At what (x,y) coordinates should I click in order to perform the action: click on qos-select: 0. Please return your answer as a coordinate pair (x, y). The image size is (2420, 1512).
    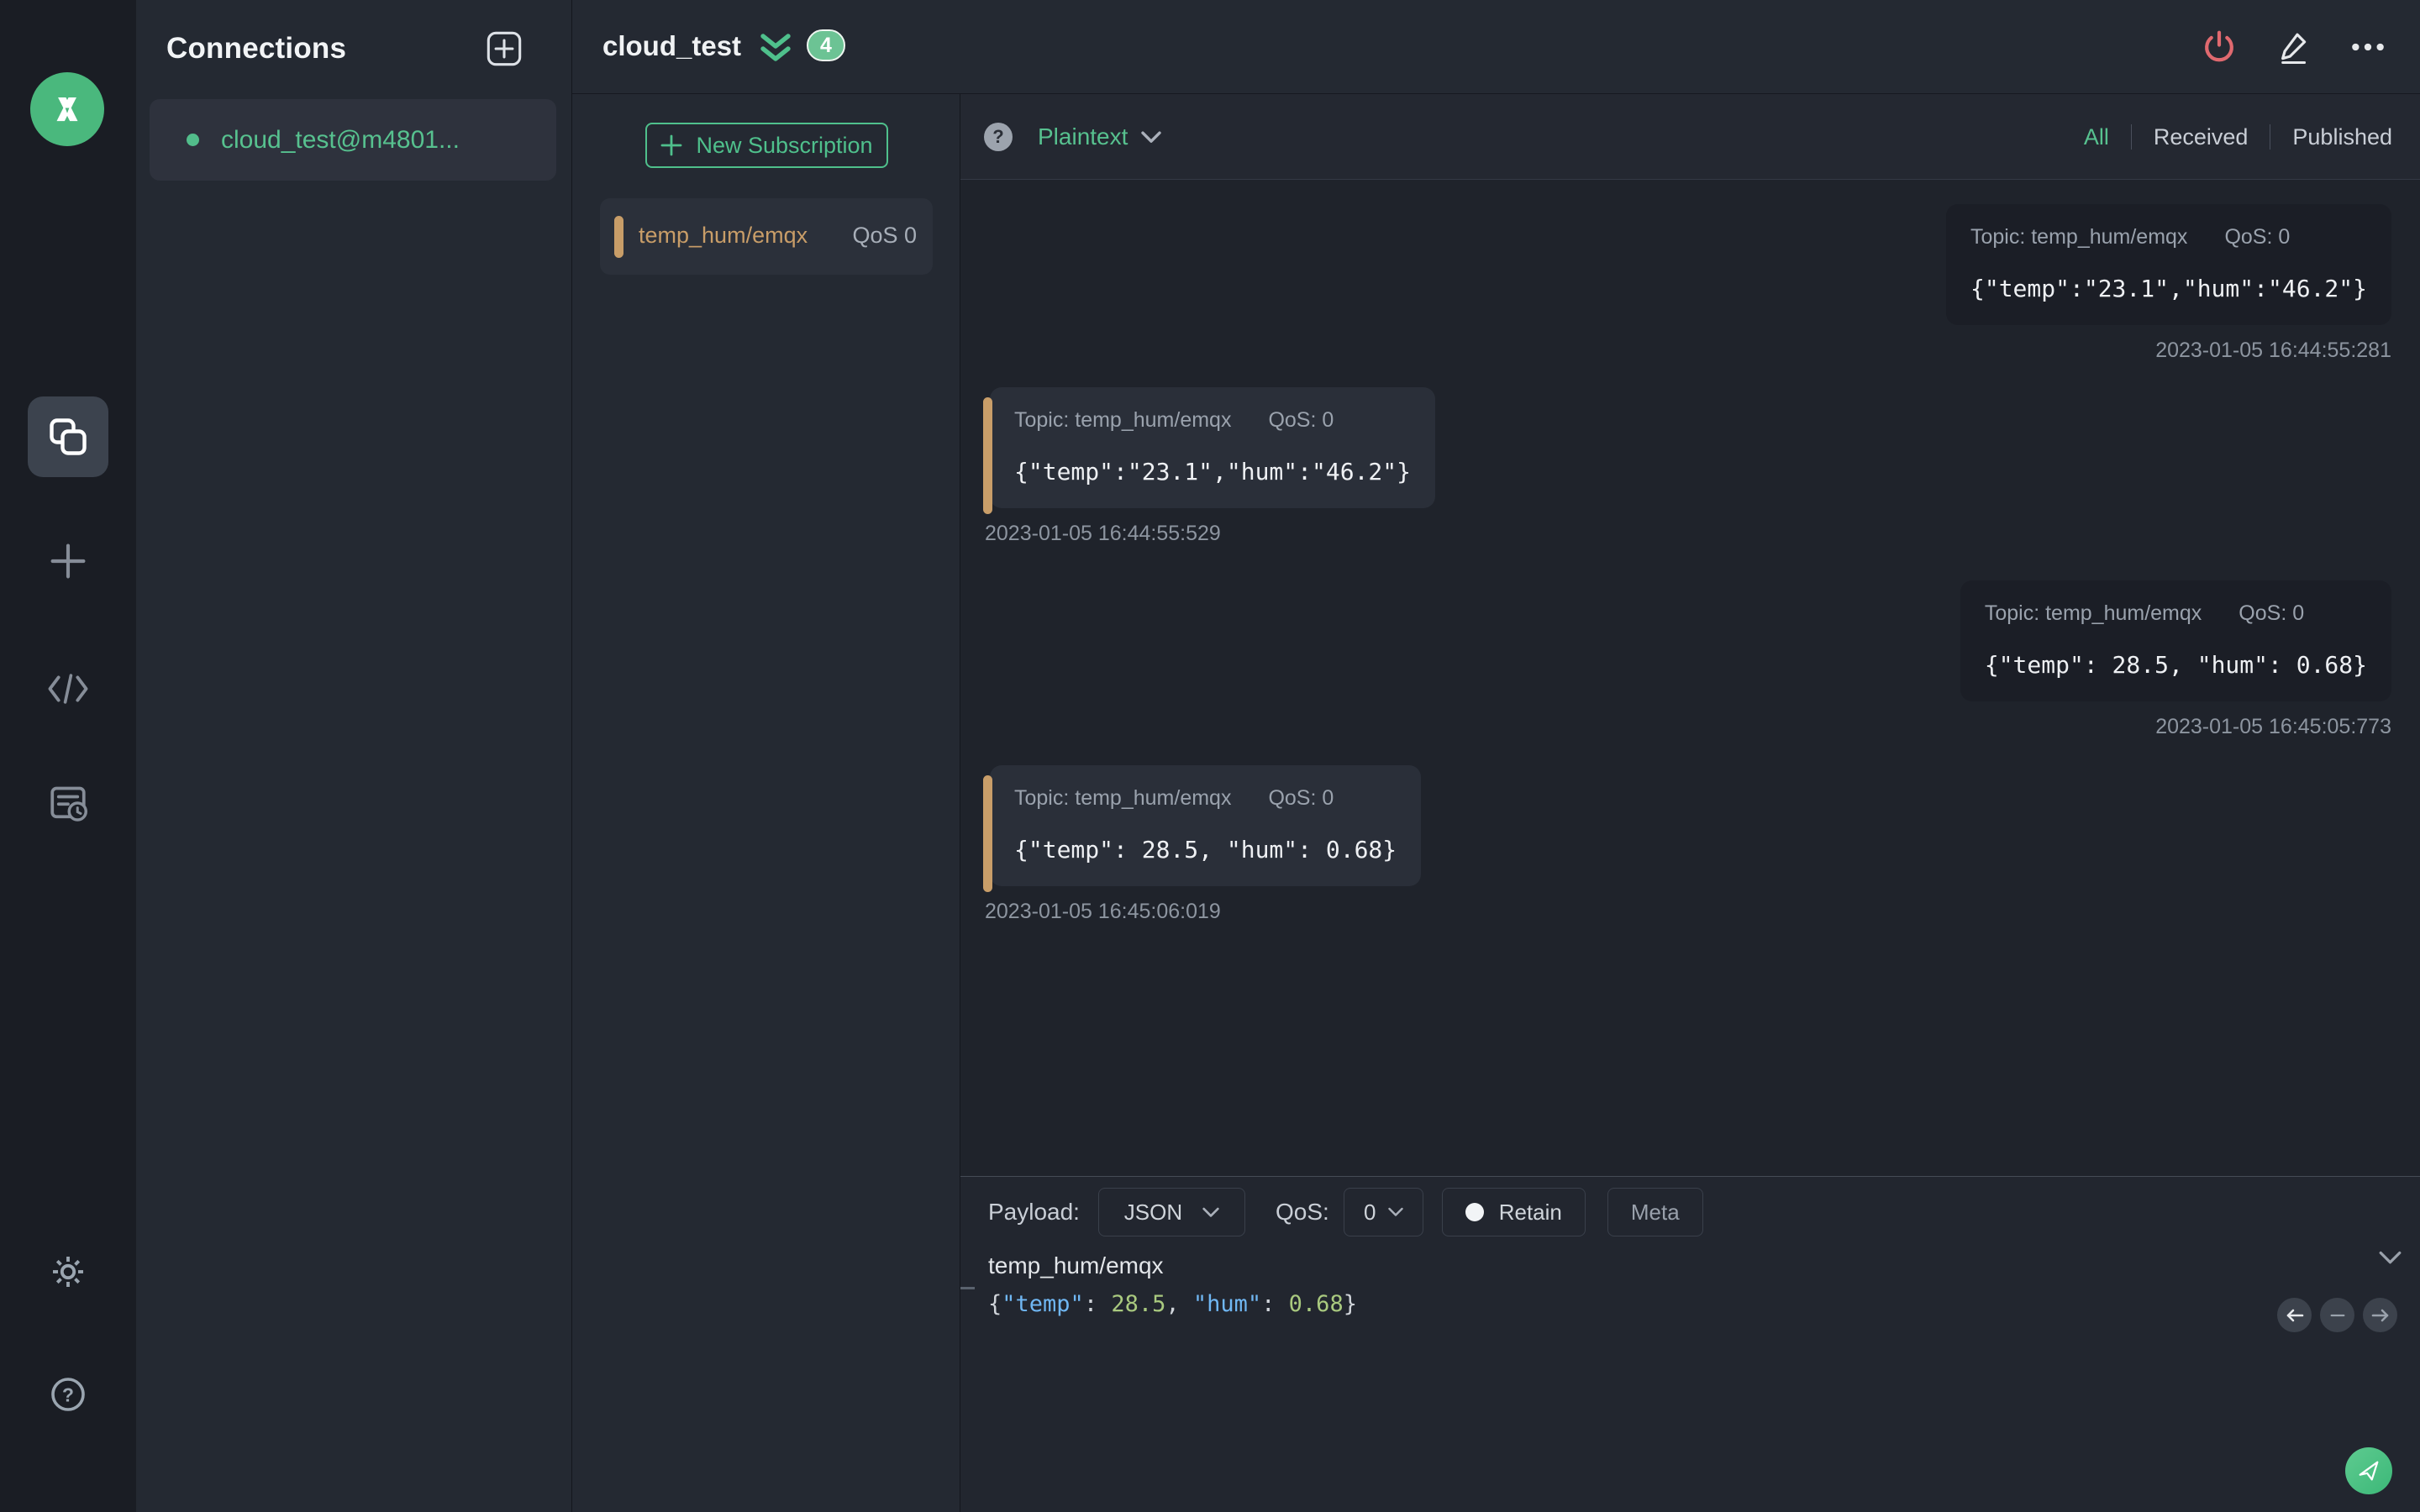
    Looking at the image, I should click on (1383, 1212).